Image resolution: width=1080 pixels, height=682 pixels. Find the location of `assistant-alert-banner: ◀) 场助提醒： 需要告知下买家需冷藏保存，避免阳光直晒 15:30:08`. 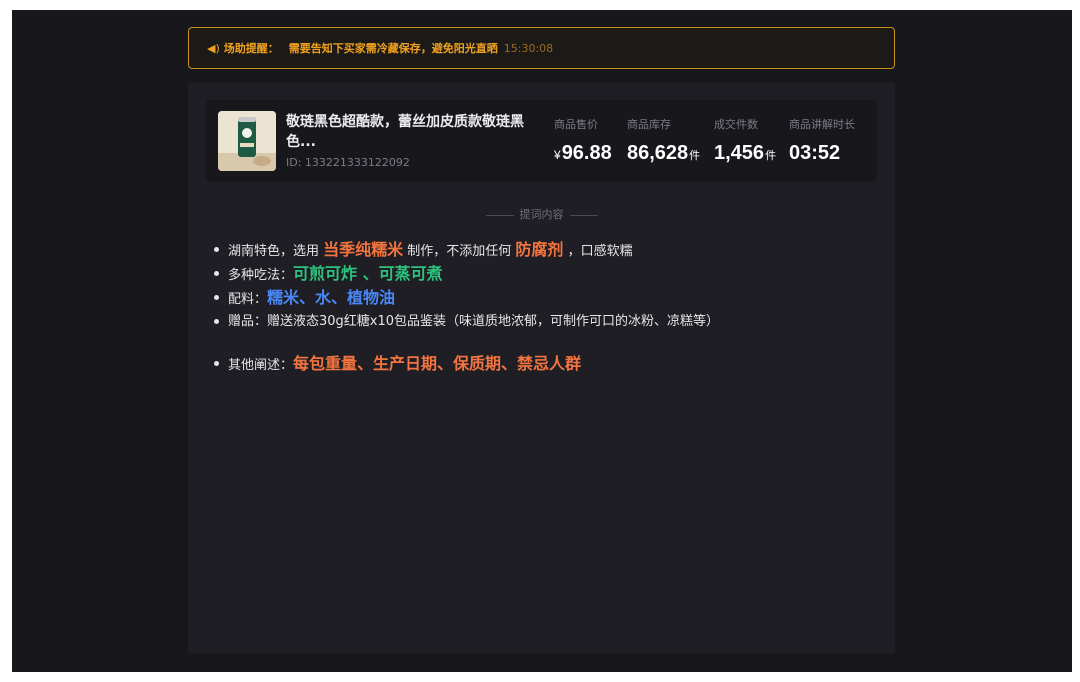

assistant-alert-banner: ◀) 场助提醒： 需要告知下买家需冷藏保存，避免阳光直晒 15:30:08 is located at coordinates (541, 48).